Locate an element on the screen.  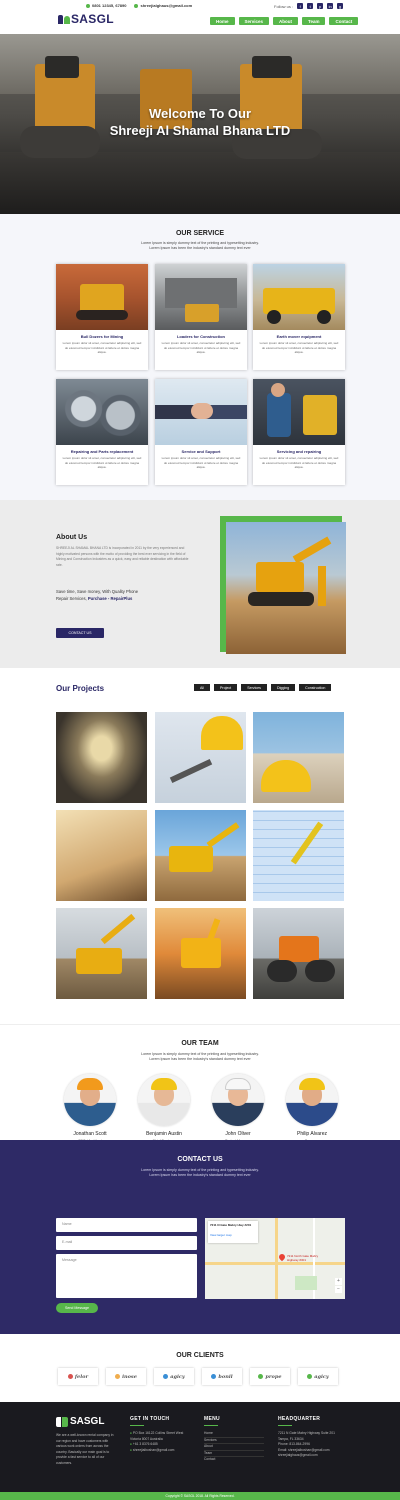
client-logo-1: felor is located at coordinates (78, 1376).